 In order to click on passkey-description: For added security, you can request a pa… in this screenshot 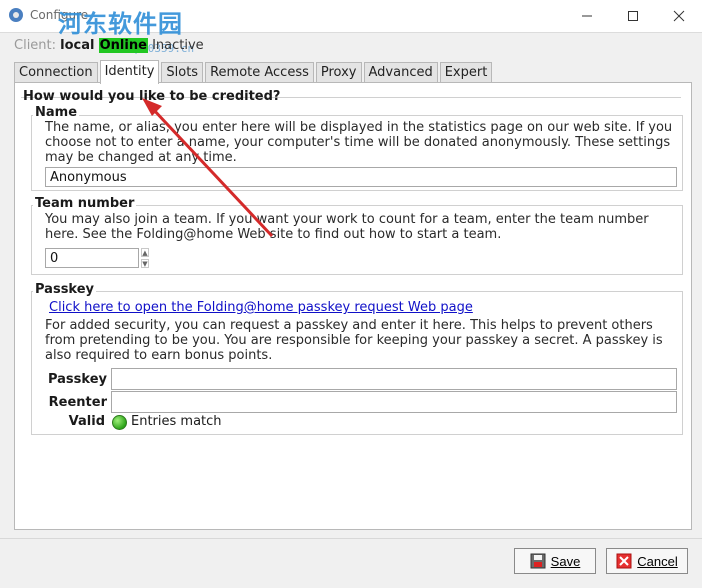, I will do `click(354, 340)`.